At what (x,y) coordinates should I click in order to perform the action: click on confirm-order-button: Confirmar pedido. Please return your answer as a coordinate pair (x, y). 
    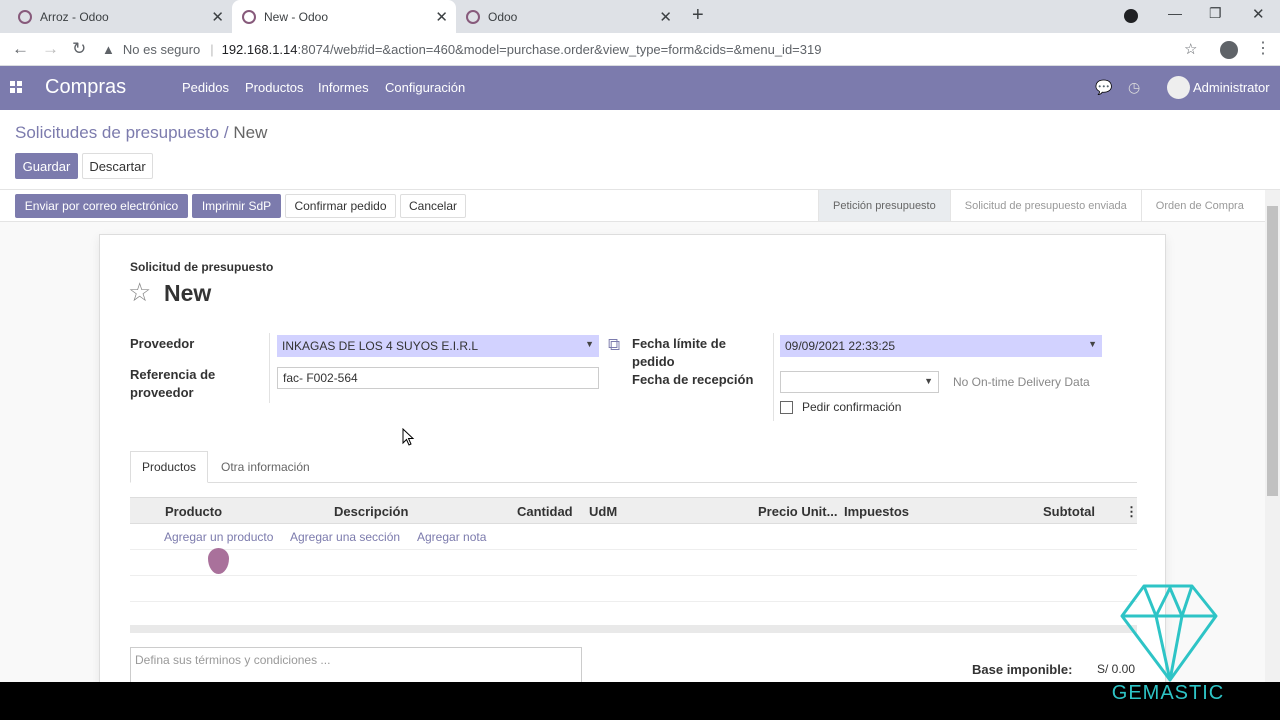
    Looking at the image, I should click on (340, 206).